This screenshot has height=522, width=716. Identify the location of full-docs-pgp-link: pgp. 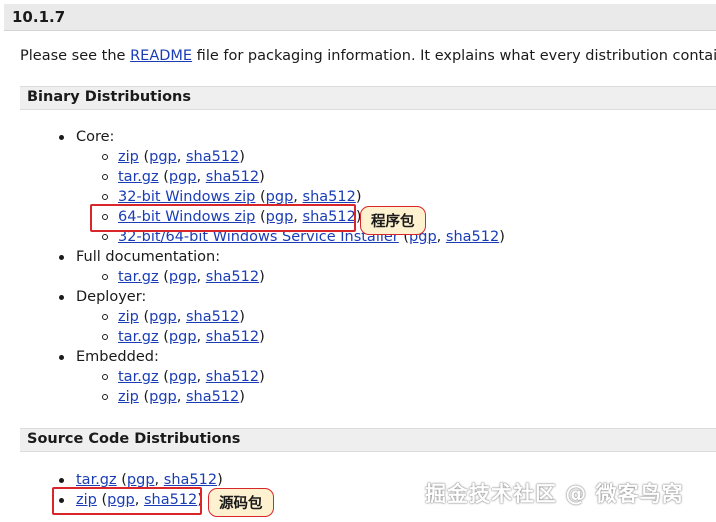
(183, 277).